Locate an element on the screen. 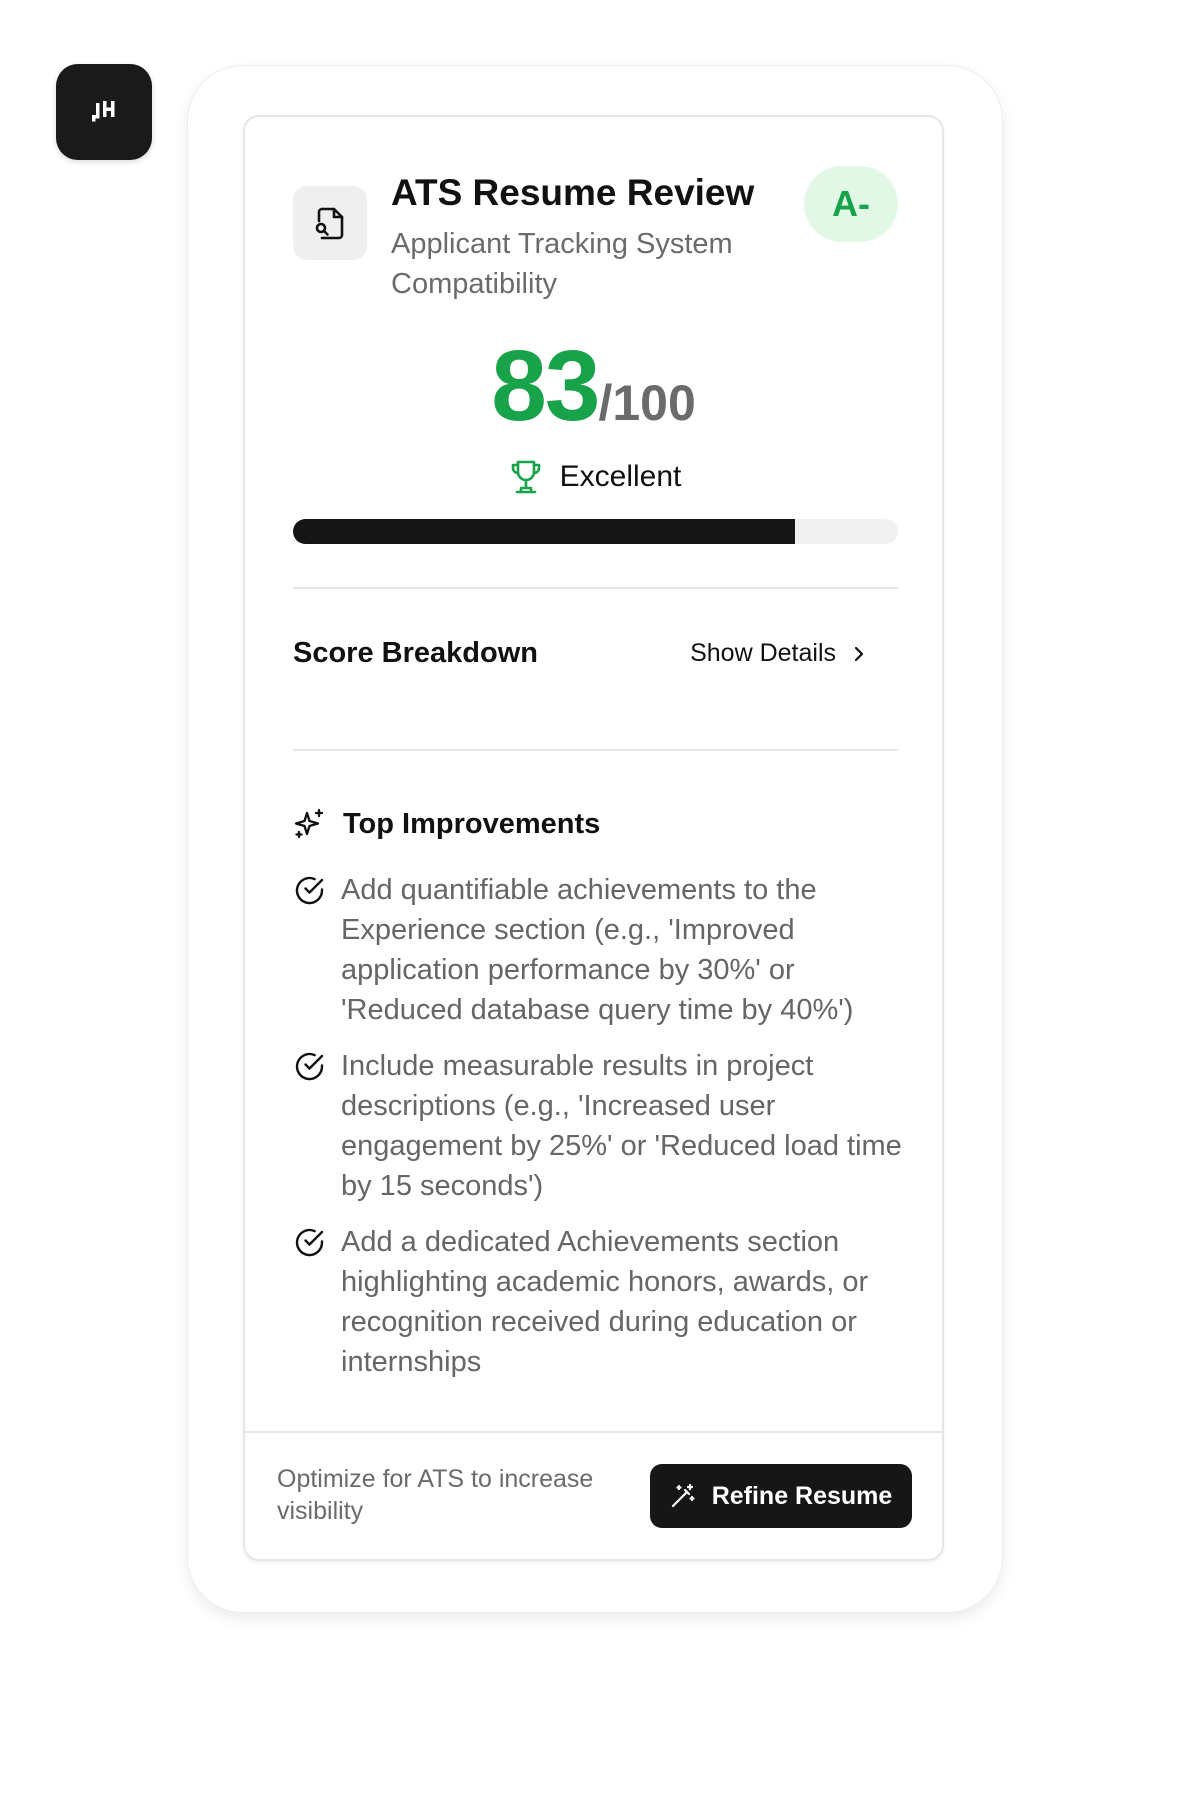 The width and height of the screenshot is (1200, 1796). show-details-label: Show Details is located at coordinates (763, 653).